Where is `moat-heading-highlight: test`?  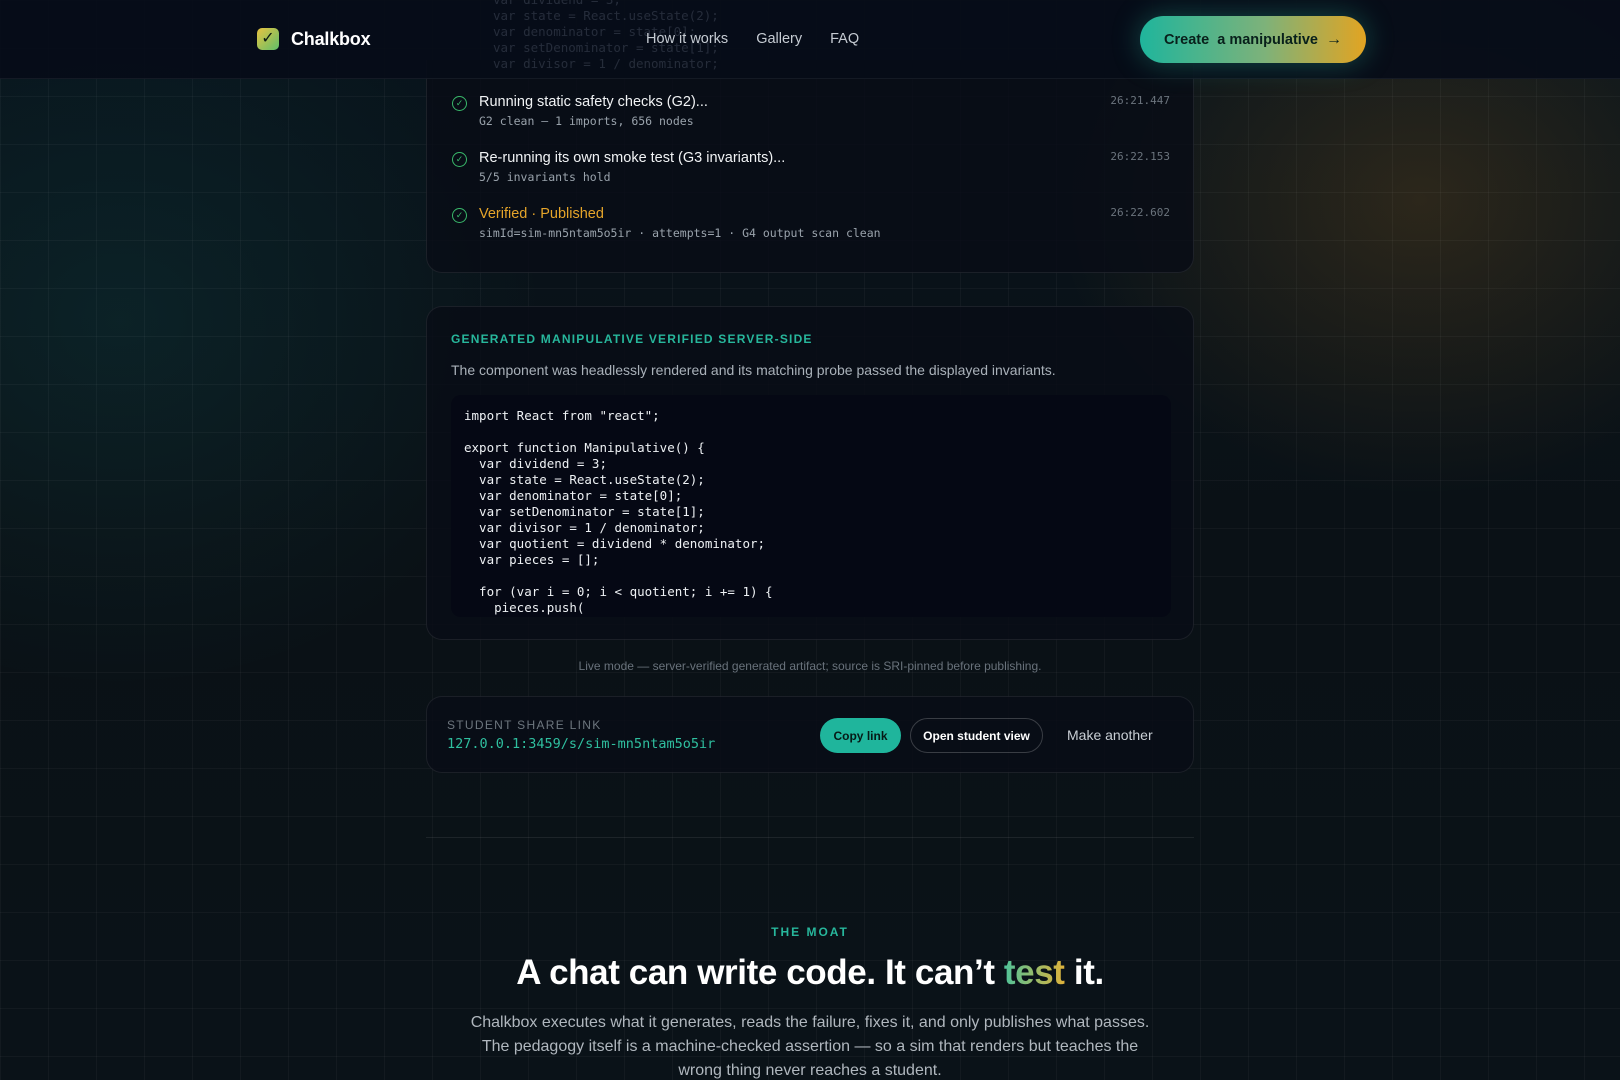 moat-heading-highlight: test is located at coordinates (1034, 972).